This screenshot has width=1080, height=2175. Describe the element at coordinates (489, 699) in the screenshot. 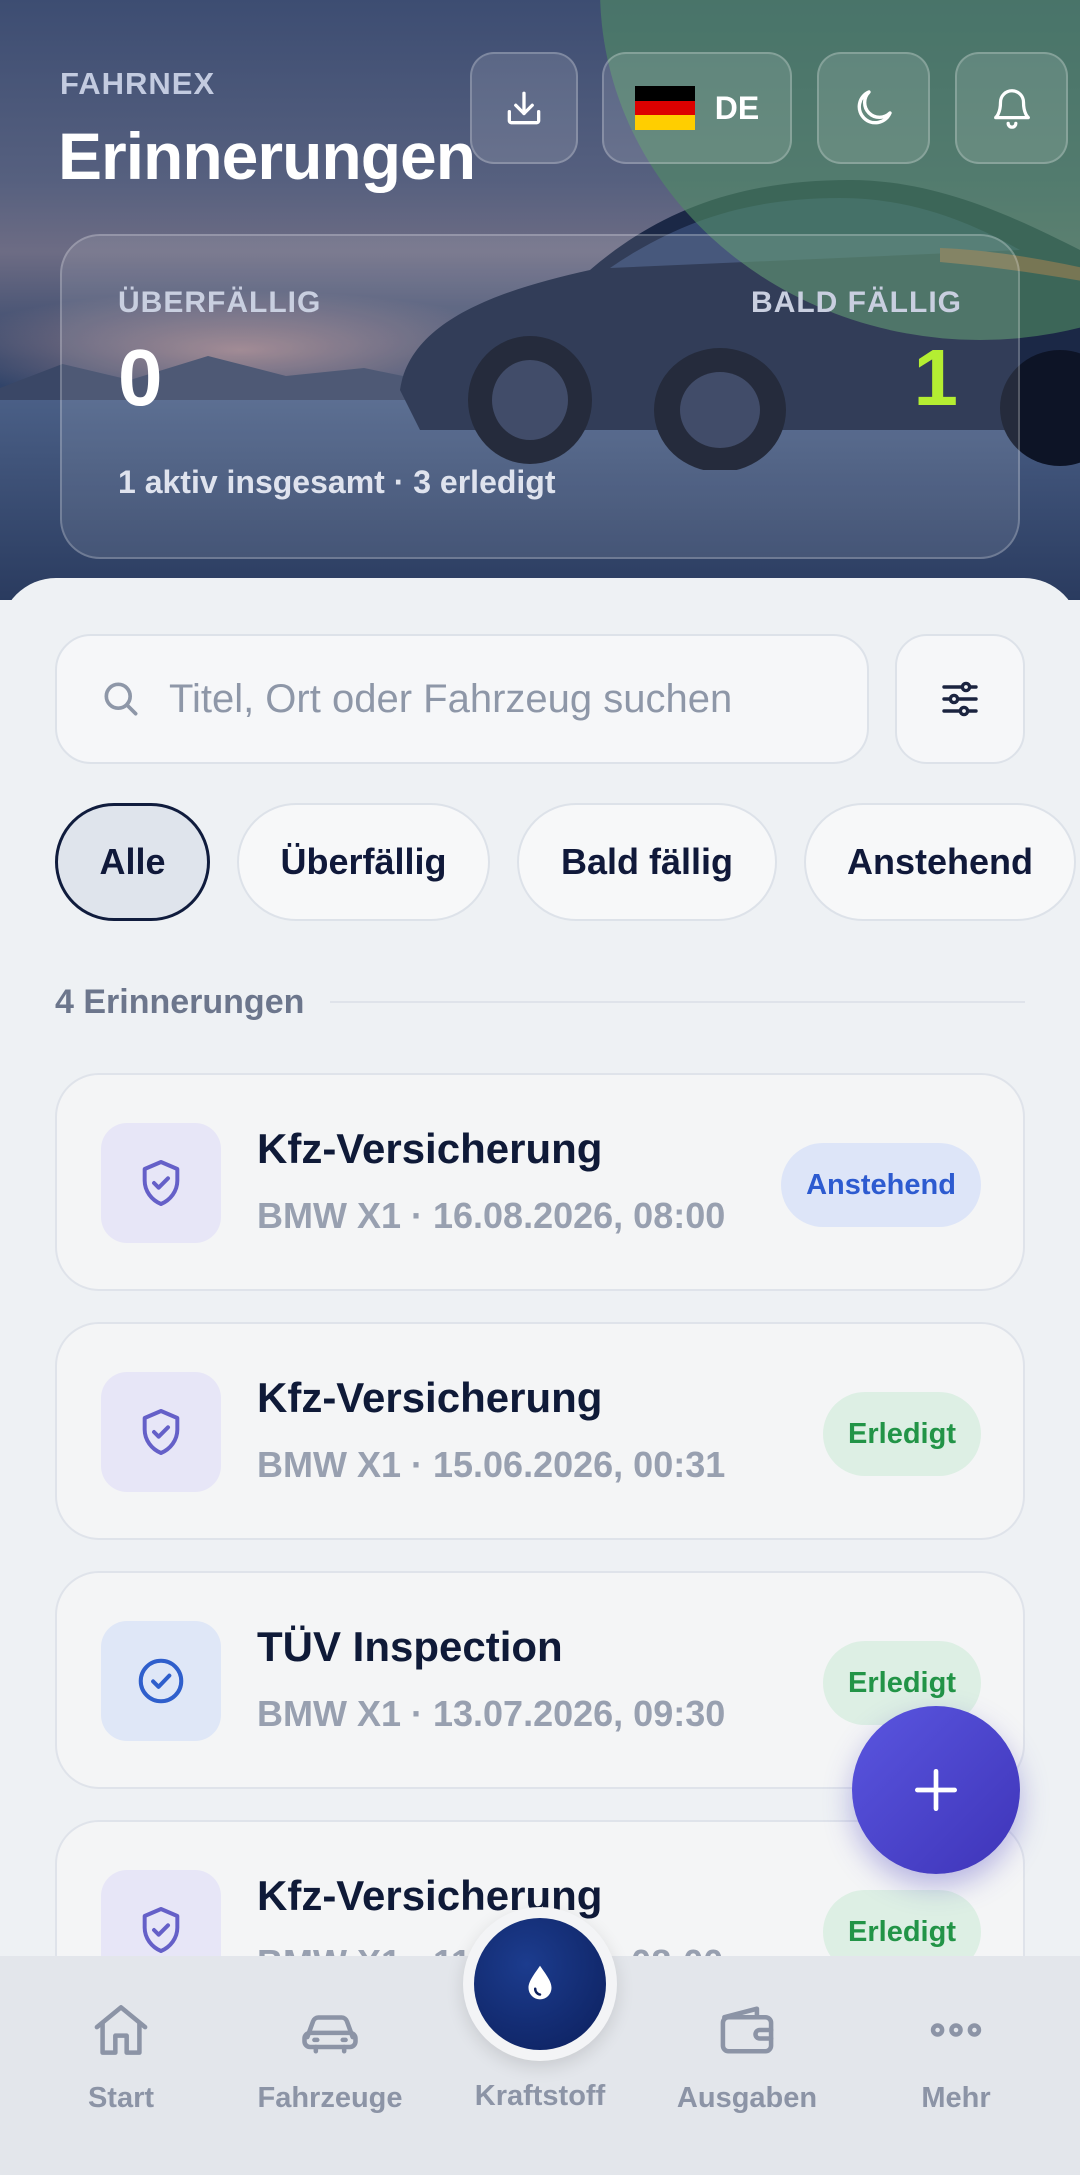

I see `search-input` at that location.